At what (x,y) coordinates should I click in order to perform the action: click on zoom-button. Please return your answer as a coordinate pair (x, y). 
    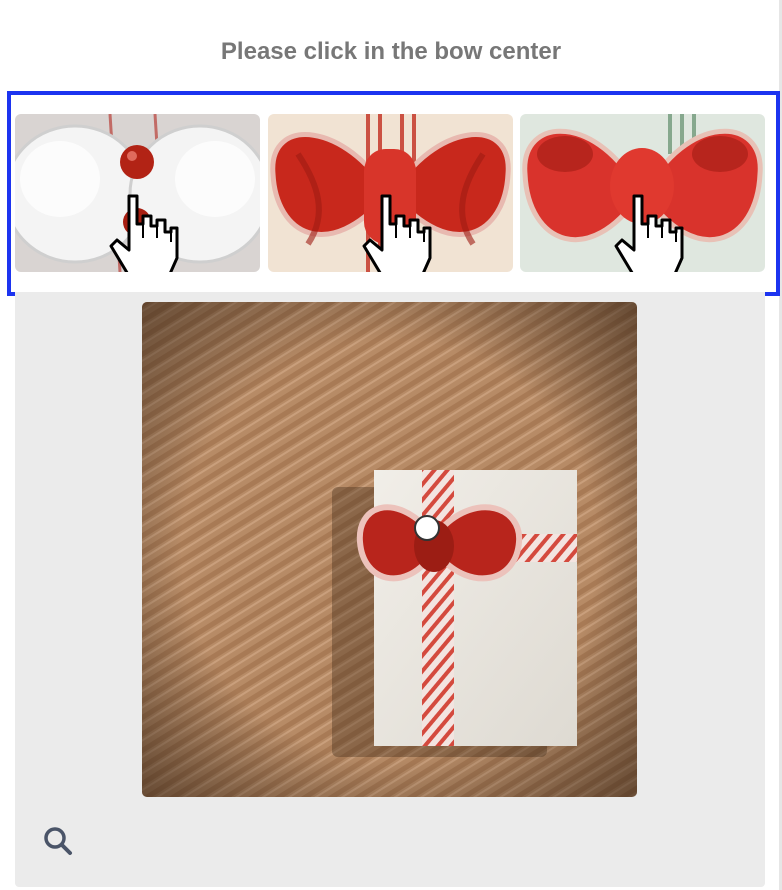
    Looking at the image, I should click on (58, 841).